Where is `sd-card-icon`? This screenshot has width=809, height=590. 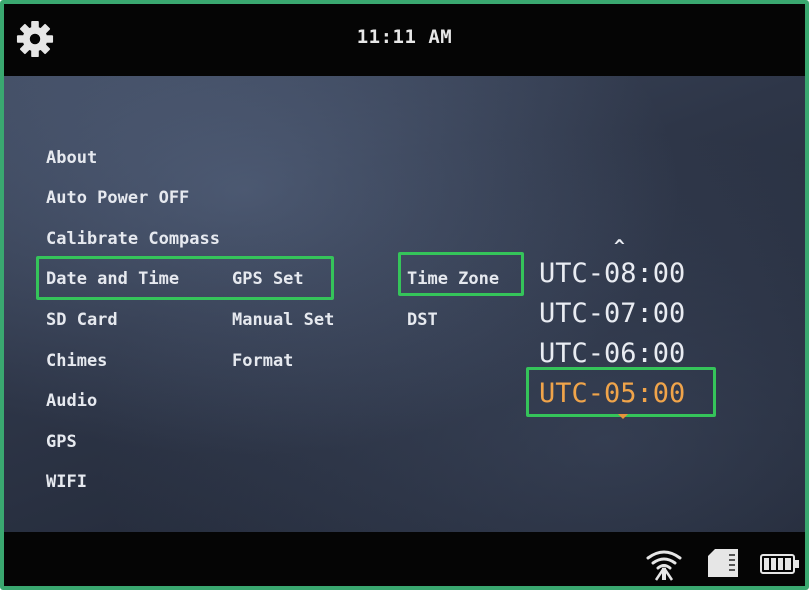 sd-card-icon is located at coordinates (723, 563).